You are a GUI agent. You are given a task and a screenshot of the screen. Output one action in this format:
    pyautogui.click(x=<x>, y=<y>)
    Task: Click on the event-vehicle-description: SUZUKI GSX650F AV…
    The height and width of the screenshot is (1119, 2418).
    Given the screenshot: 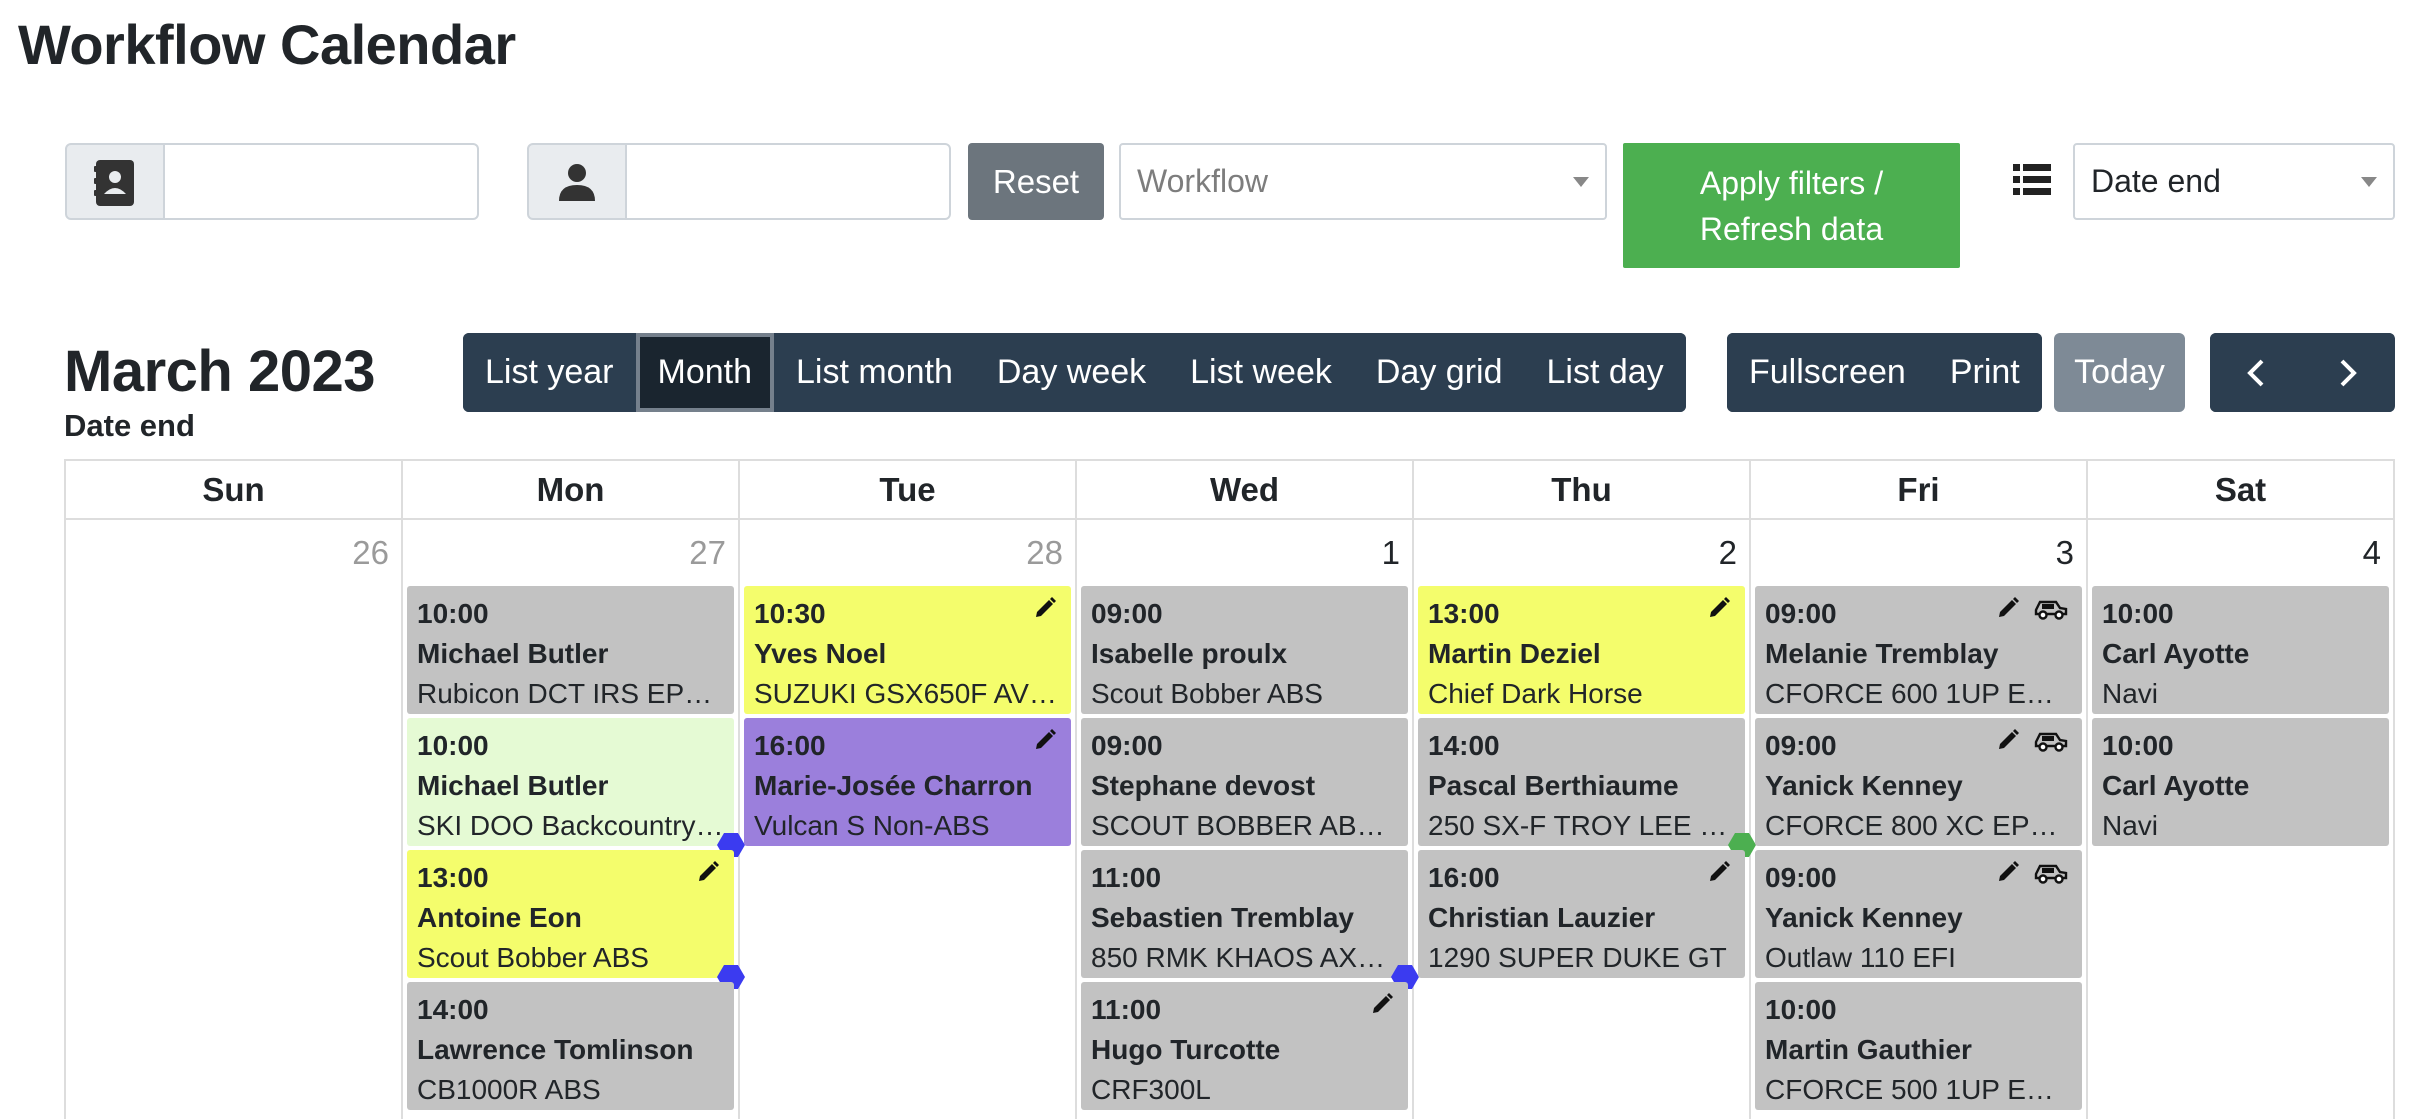 What is the action you would take?
    pyautogui.click(x=905, y=693)
    